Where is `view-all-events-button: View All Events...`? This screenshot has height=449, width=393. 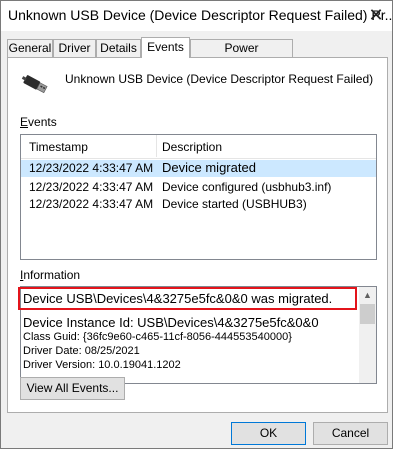
view-all-events-button: View All Events... is located at coordinates (72, 388).